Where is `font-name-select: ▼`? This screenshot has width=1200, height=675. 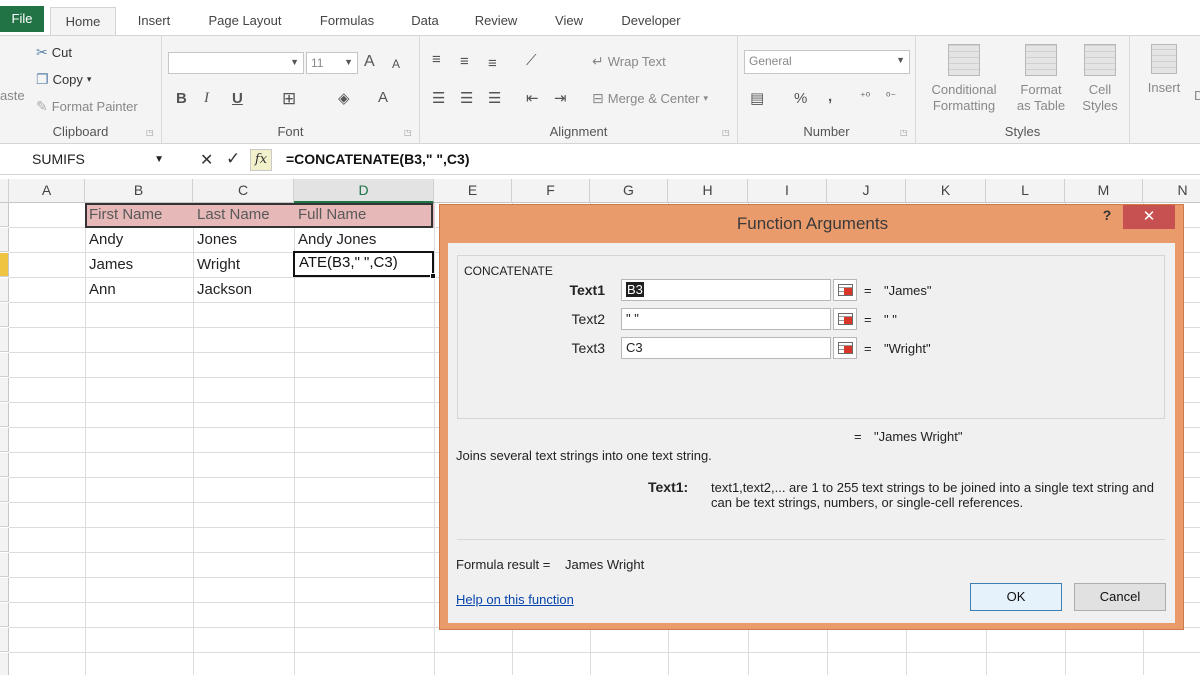 font-name-select: ▼ is located at coordinates (236, 63).